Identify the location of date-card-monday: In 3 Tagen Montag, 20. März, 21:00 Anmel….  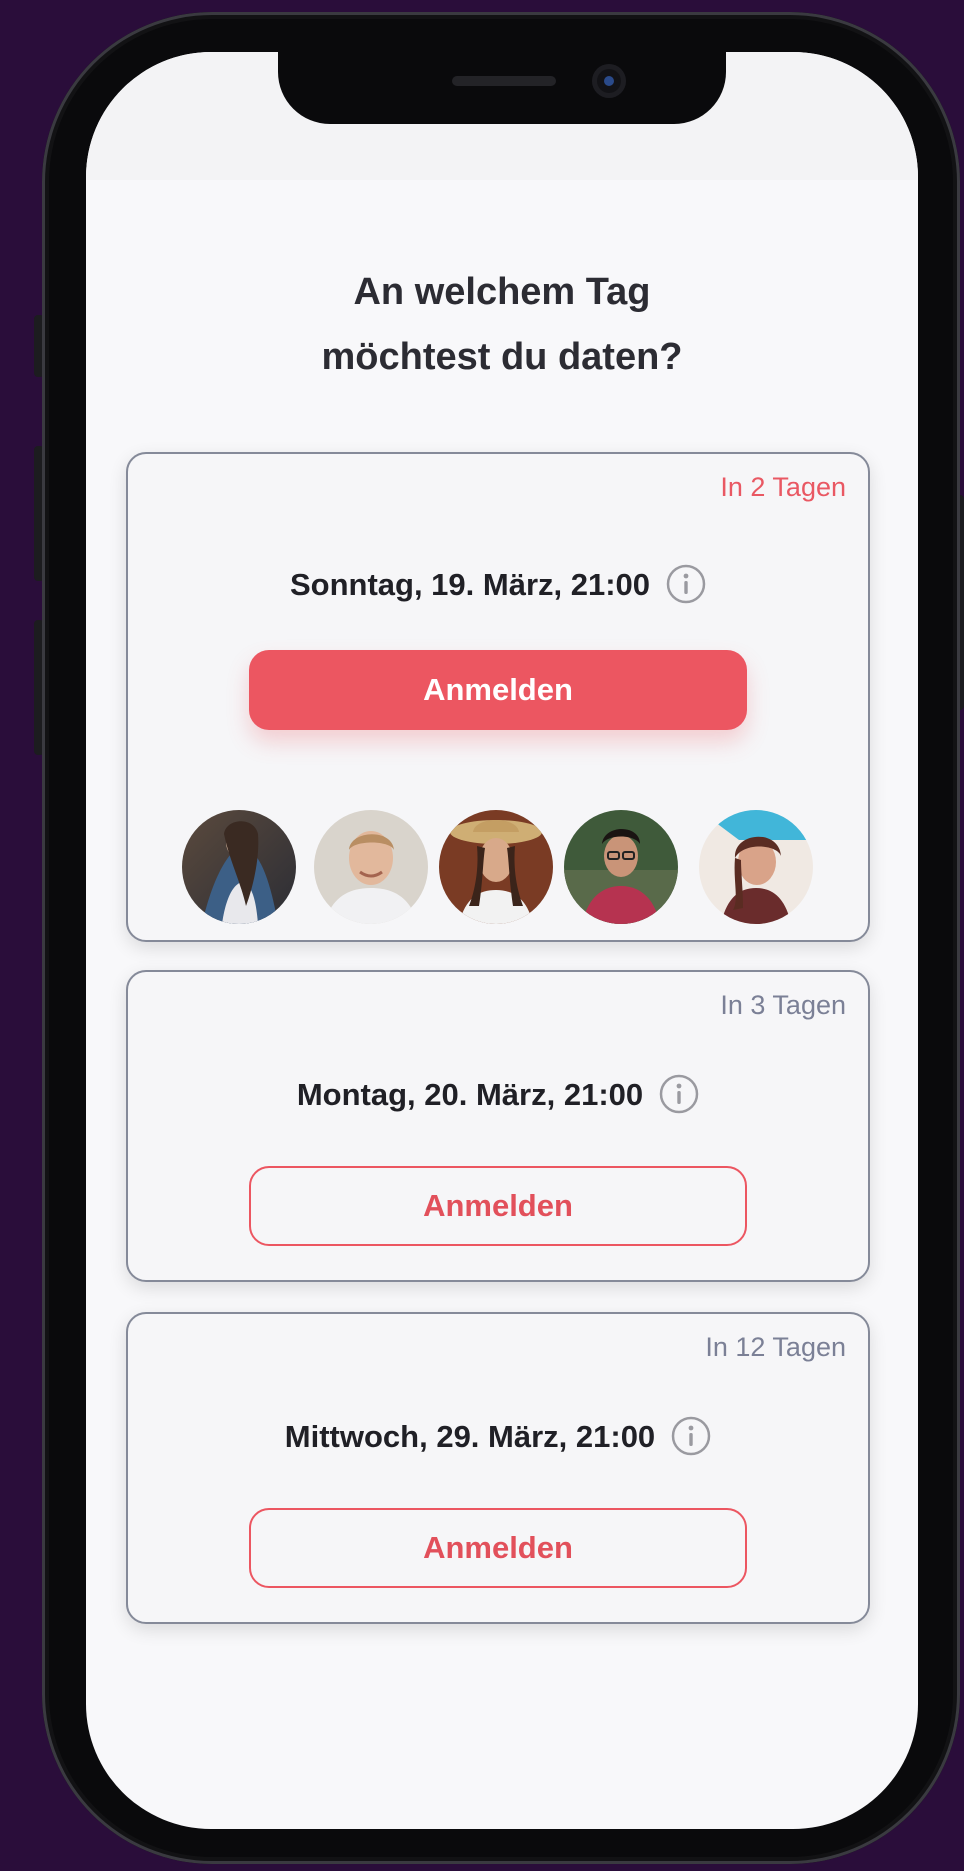
(498, 1126).